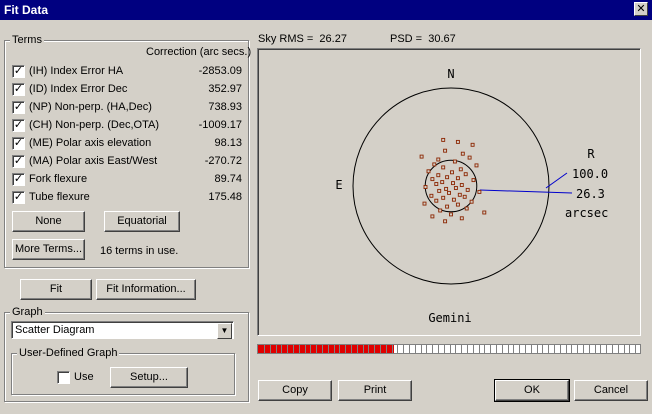 The width and height of the screenshot is (652, 414). I want to click on outer-circle, so click(451, 186).